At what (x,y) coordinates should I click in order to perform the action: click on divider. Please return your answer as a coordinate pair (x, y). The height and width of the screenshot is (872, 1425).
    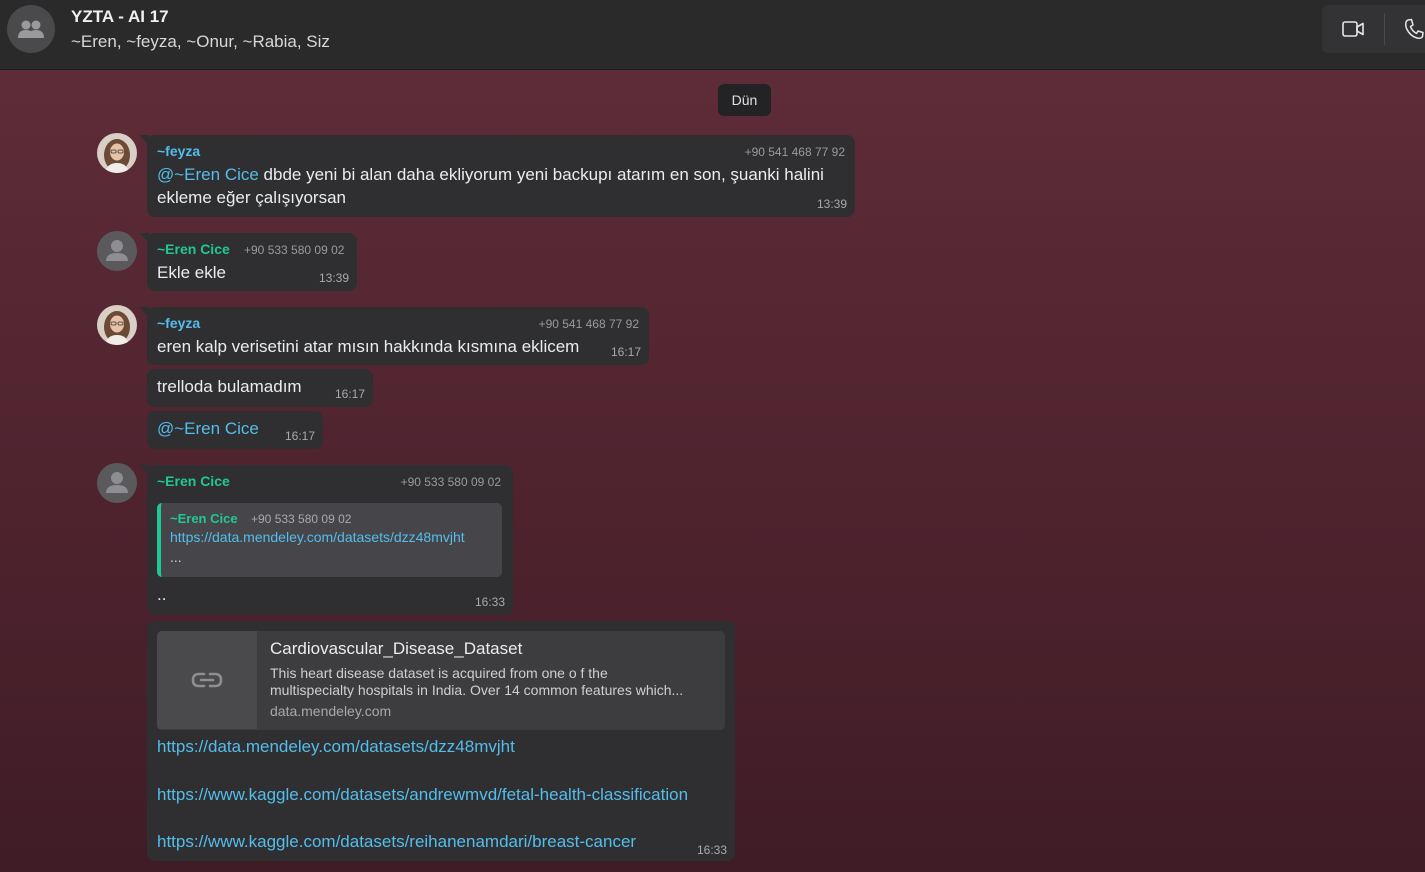
    Looking at the image, I should click on (1384, 29).